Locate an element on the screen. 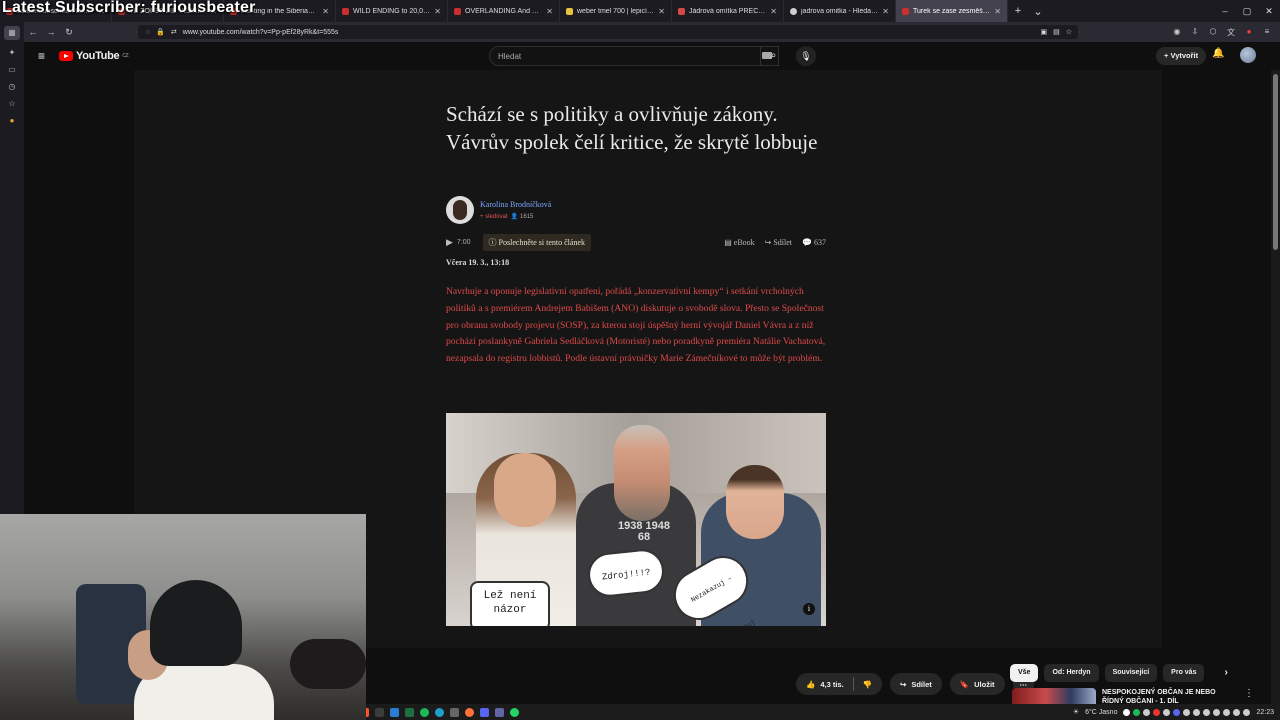 The width and height of the screenshot is (1280, 720). account-icon: ◉ is located at coordinates (1177, 32).